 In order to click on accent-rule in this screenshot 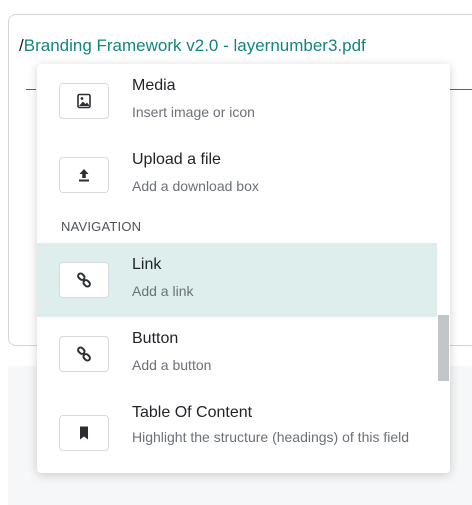, I will do `click(31, 89)`.